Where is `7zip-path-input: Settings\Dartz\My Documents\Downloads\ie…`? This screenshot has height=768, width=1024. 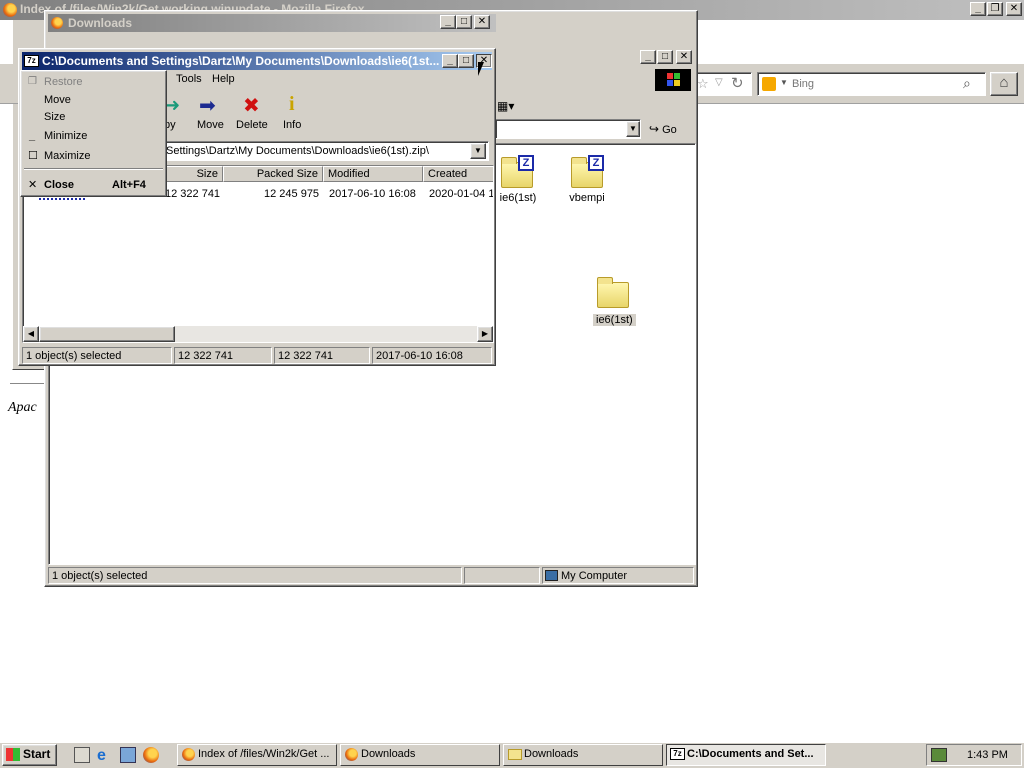
7zip-path-input: Settings\Dartz\My Documents\Downloads\ie… is located at coordinates (297, 151).